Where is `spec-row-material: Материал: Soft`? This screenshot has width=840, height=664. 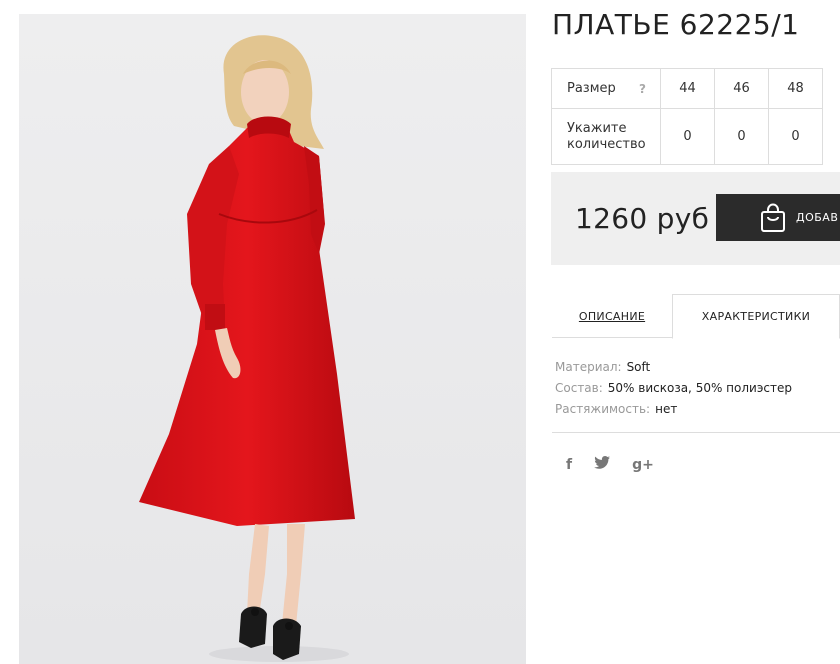
spec-row-material: Материал: Soft is located at coordinates (673, 367).